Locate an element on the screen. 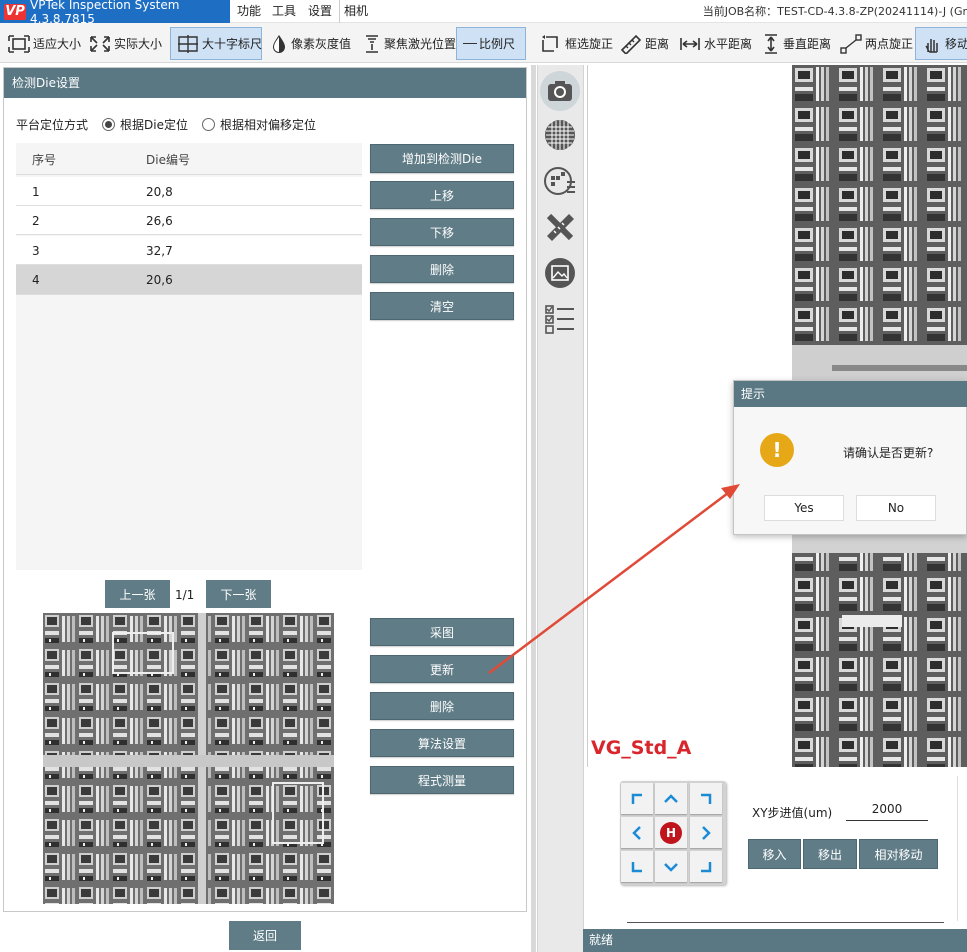 This screenshot has height=952, width=967. crosshair-ruler-button: 大十字标尺 is located at coordinates (216, 43).